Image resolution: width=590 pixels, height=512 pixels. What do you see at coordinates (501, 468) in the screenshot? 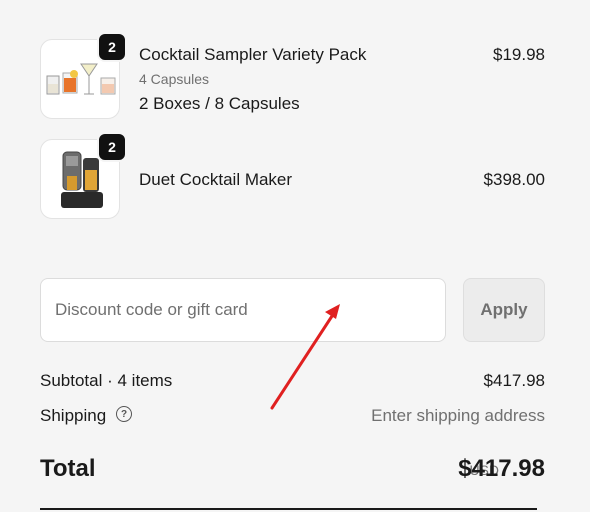
I see `total-value: $417.98` at bounding box center [501, 468].